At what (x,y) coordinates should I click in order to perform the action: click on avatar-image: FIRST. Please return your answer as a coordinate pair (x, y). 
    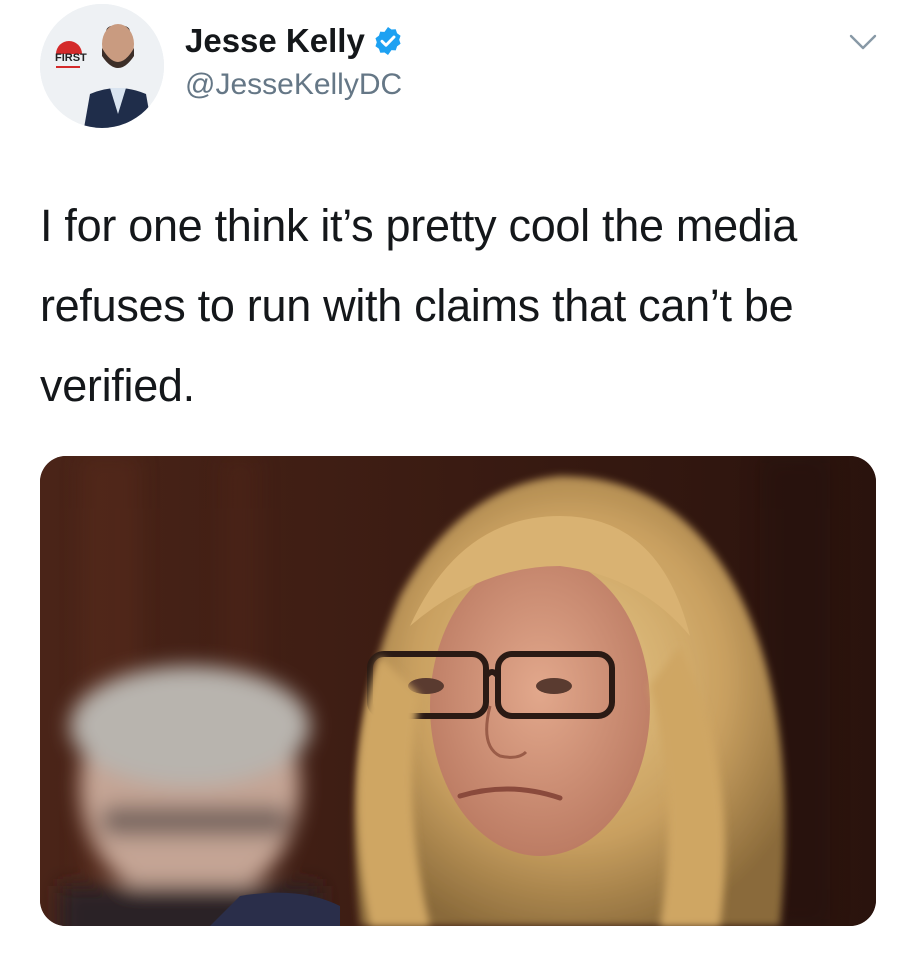
    Looking at the image, I should click on (102, 66).